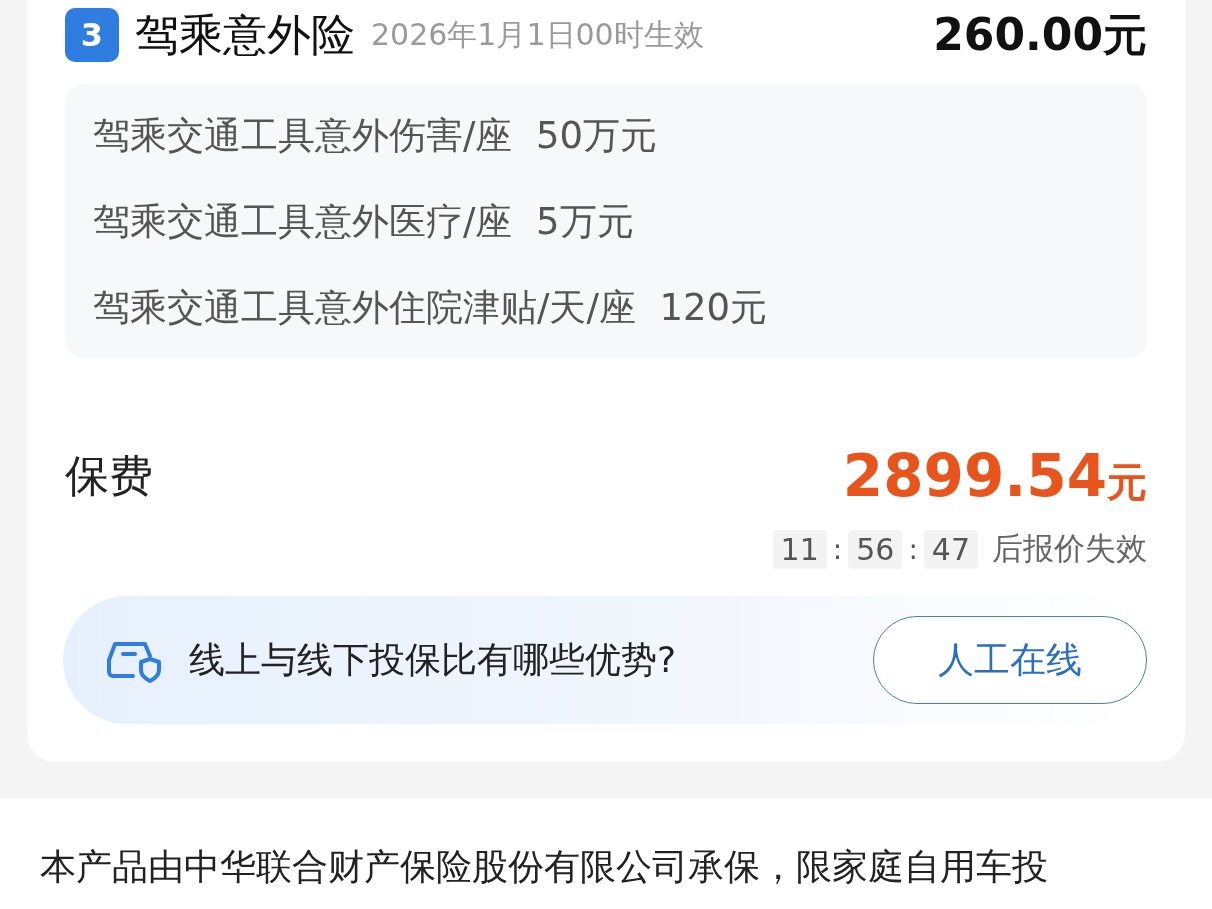  Describe the element at coordinates (799, 549) in the screenshot. I see `countdown-digits: 11` at that location.